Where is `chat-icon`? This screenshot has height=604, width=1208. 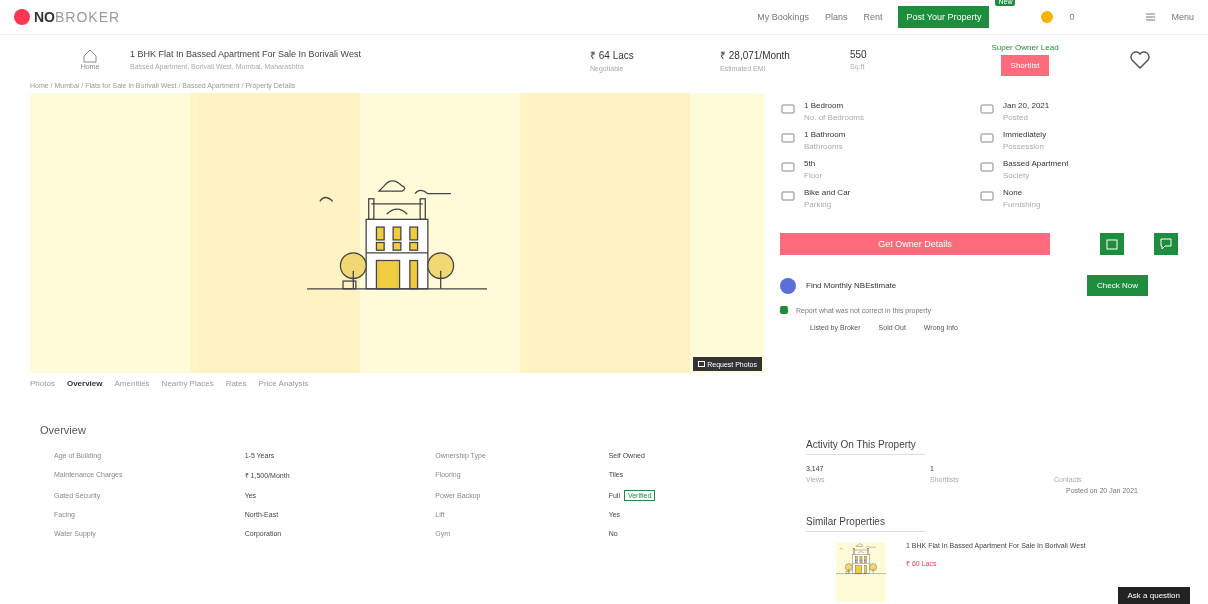
chat-icon is located at coordinates (1166, 244).